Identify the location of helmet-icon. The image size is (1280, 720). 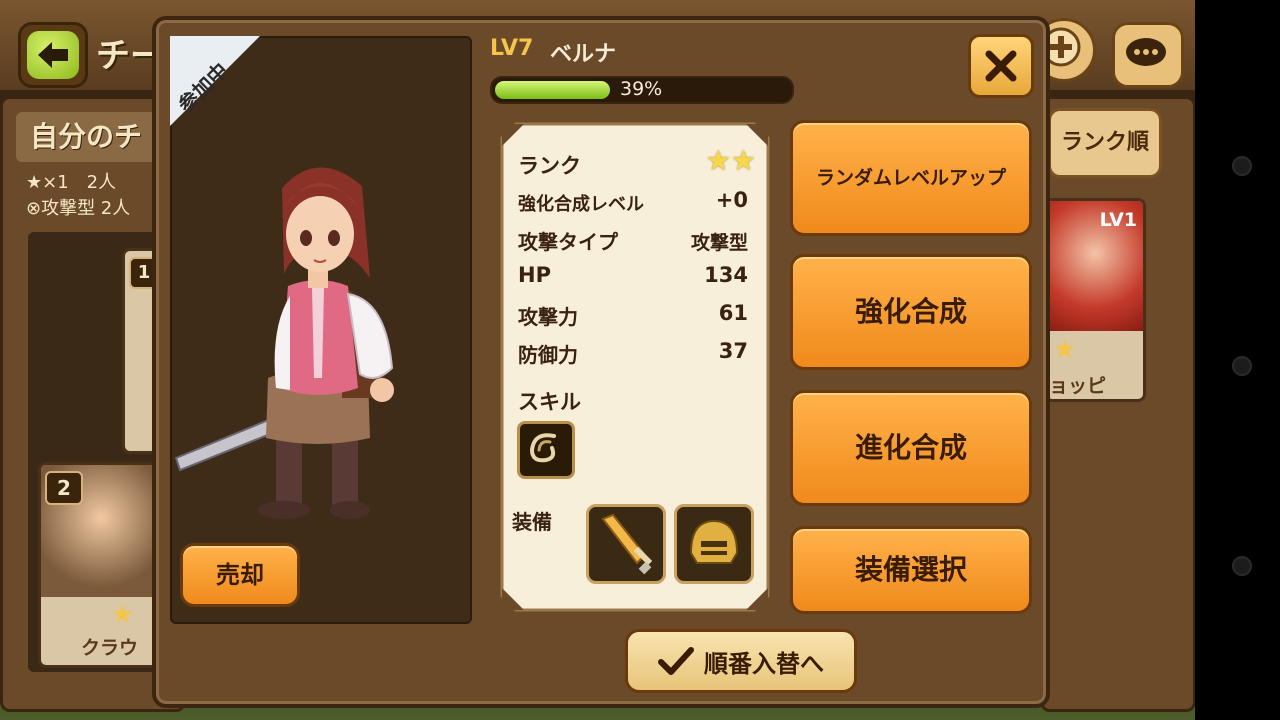
(714, 541).